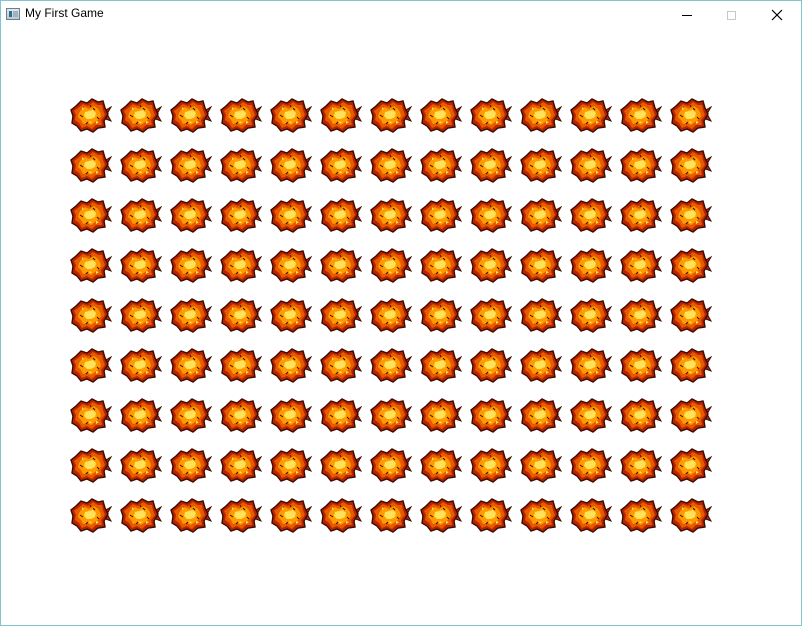 This screenshot has width=802, height=626. Describe the element at coordinates (64, 13) in the screenshot. I see `window-title: My First Game` at that location.